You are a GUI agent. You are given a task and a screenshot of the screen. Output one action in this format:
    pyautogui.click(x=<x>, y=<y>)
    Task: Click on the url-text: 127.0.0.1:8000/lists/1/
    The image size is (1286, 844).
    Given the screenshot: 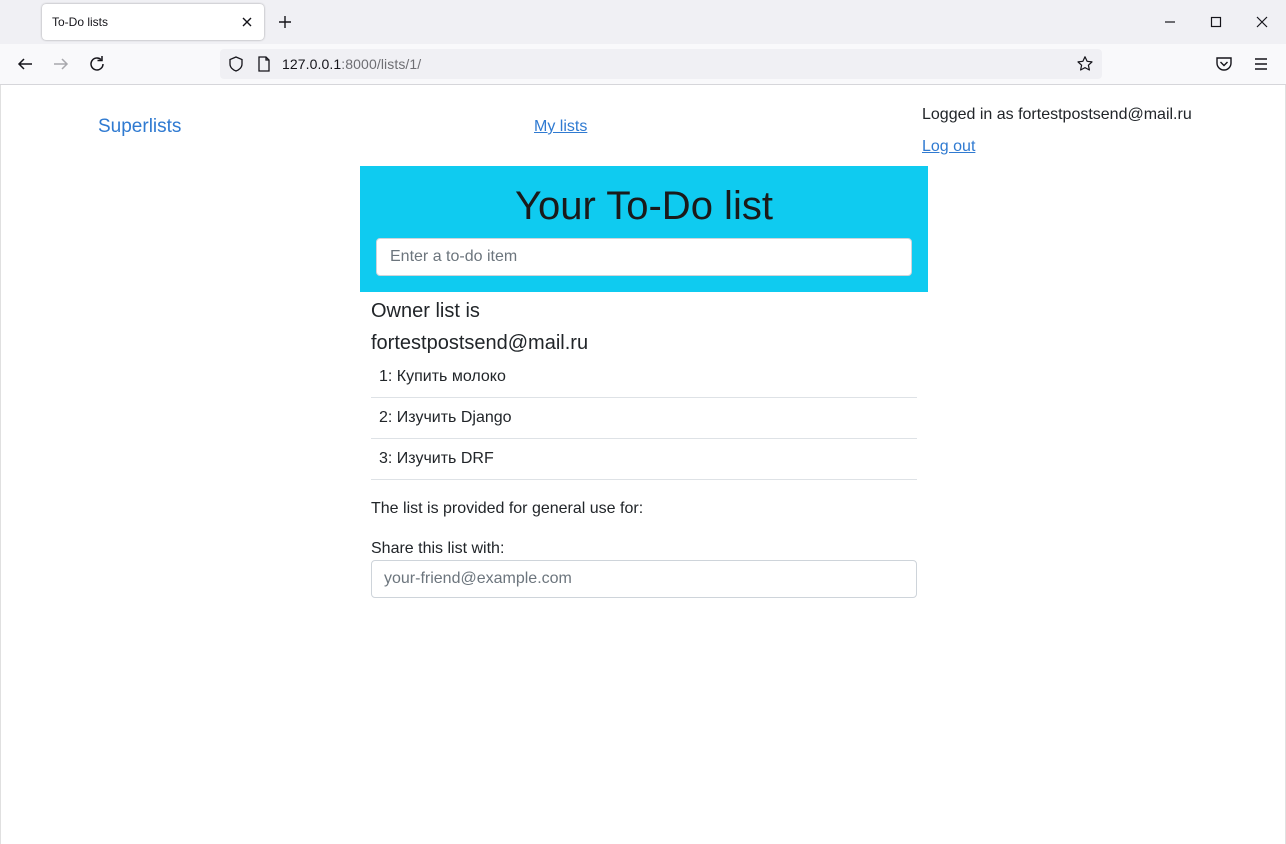 What is the action you would take?
    pyautogui.click(x=351, y=64)
    